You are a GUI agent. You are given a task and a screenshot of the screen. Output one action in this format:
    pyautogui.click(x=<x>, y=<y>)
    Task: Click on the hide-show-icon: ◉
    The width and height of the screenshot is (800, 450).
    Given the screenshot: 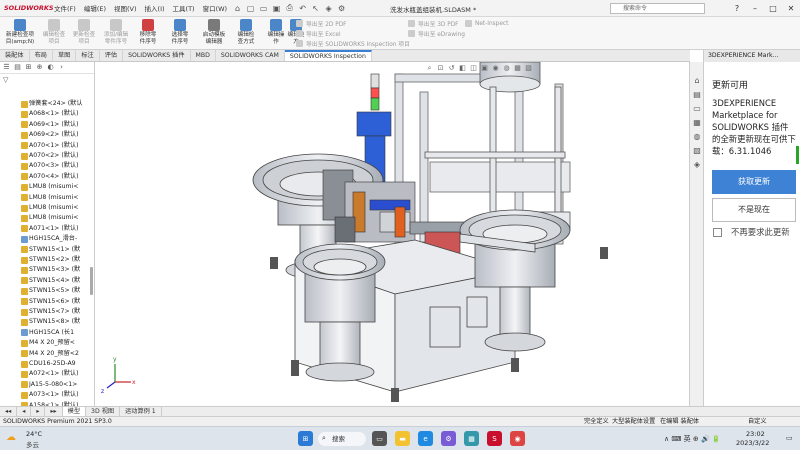 What is the action you would take?
    pyautogui.click(x=495, y=68)
    